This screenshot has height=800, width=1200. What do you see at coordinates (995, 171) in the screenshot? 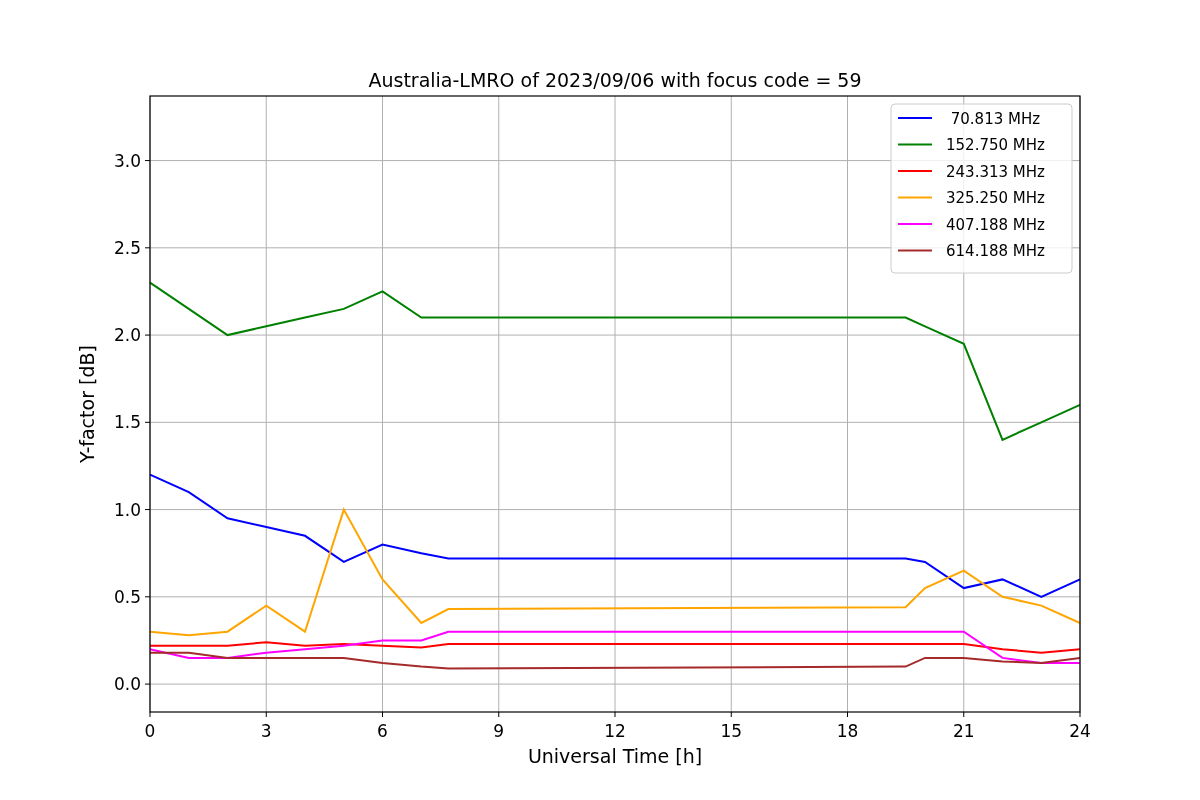
I see `legend-label: 243.313 MHz` at bounding box center [995, 171].